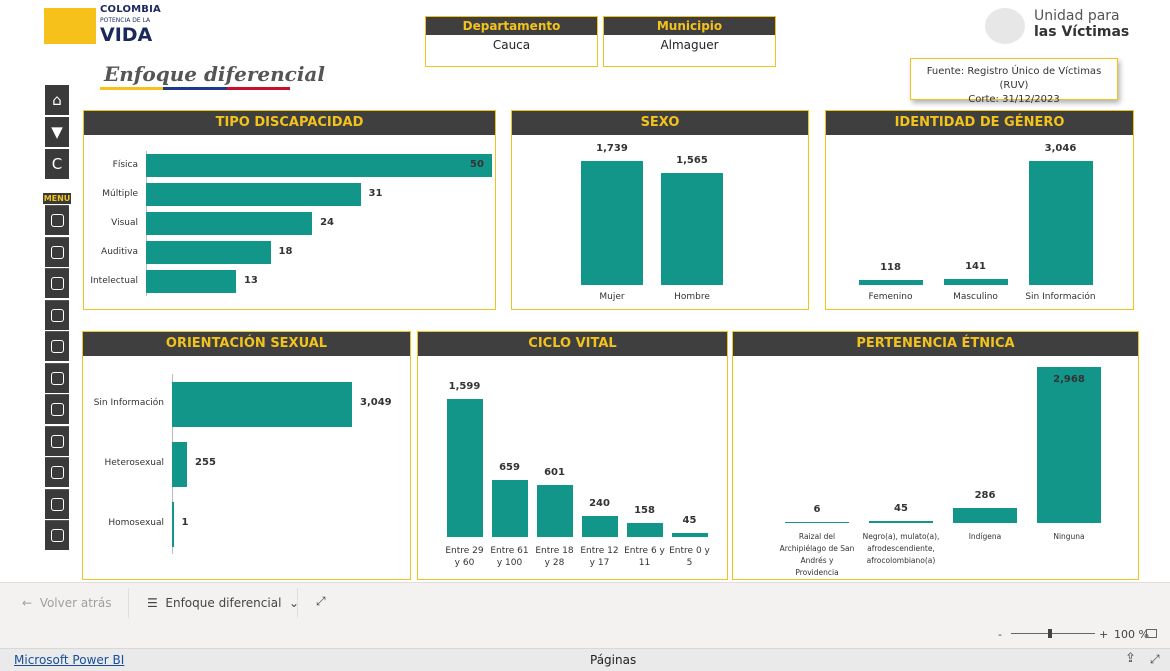  I want to click on page-selector: ☰ Enfoque diferencial ⌄, so click(223, 603).